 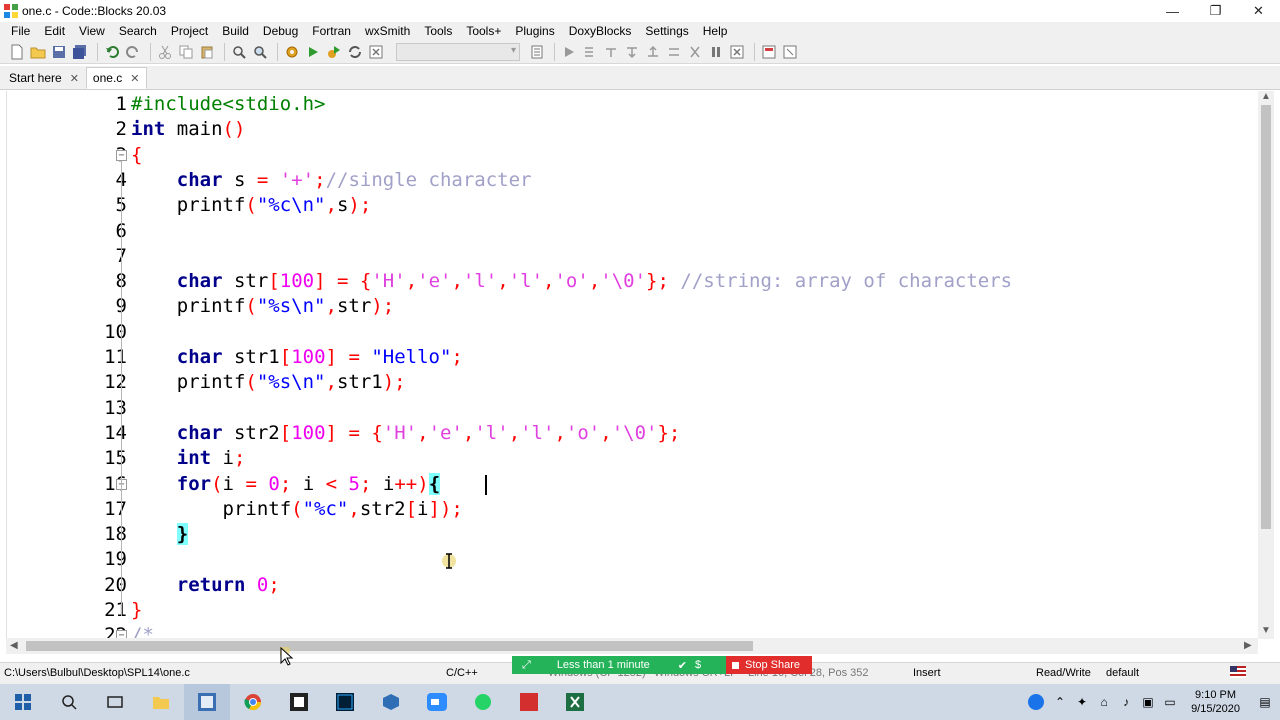 I want to click on open-folder-icon, so click(x=38, y=52).